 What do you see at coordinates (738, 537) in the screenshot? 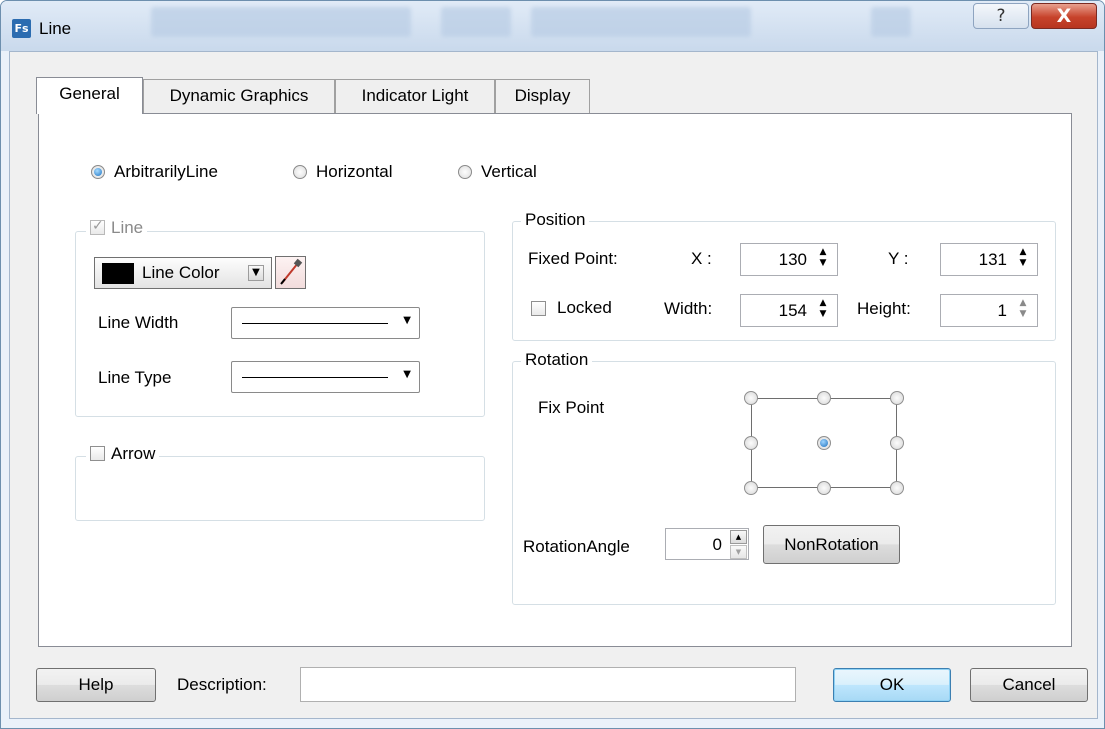
I see `spin-up-icon: ▲` at bounding box center [738, 537].